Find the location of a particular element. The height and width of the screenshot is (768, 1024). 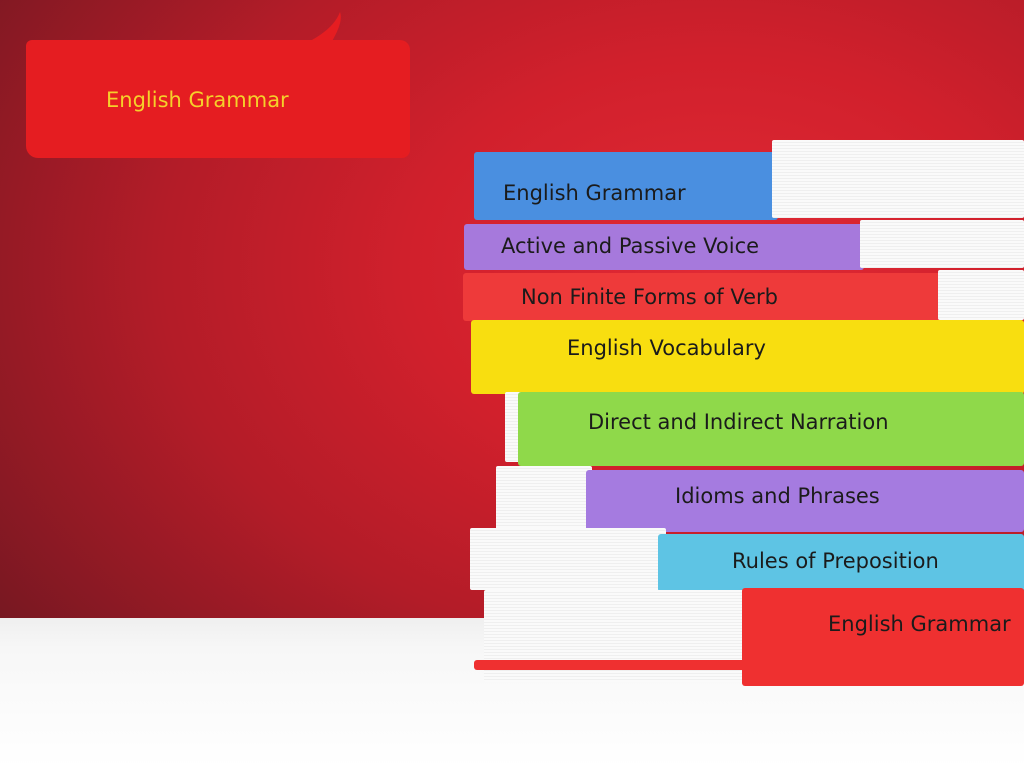

bubble-title: English Grammar is located at coordinates (197, 100).